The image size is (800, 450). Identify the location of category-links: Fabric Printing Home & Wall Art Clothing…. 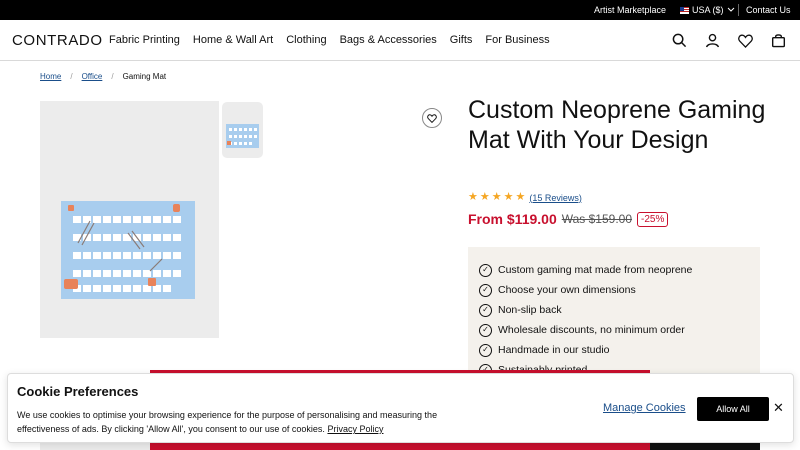
(329, 40).